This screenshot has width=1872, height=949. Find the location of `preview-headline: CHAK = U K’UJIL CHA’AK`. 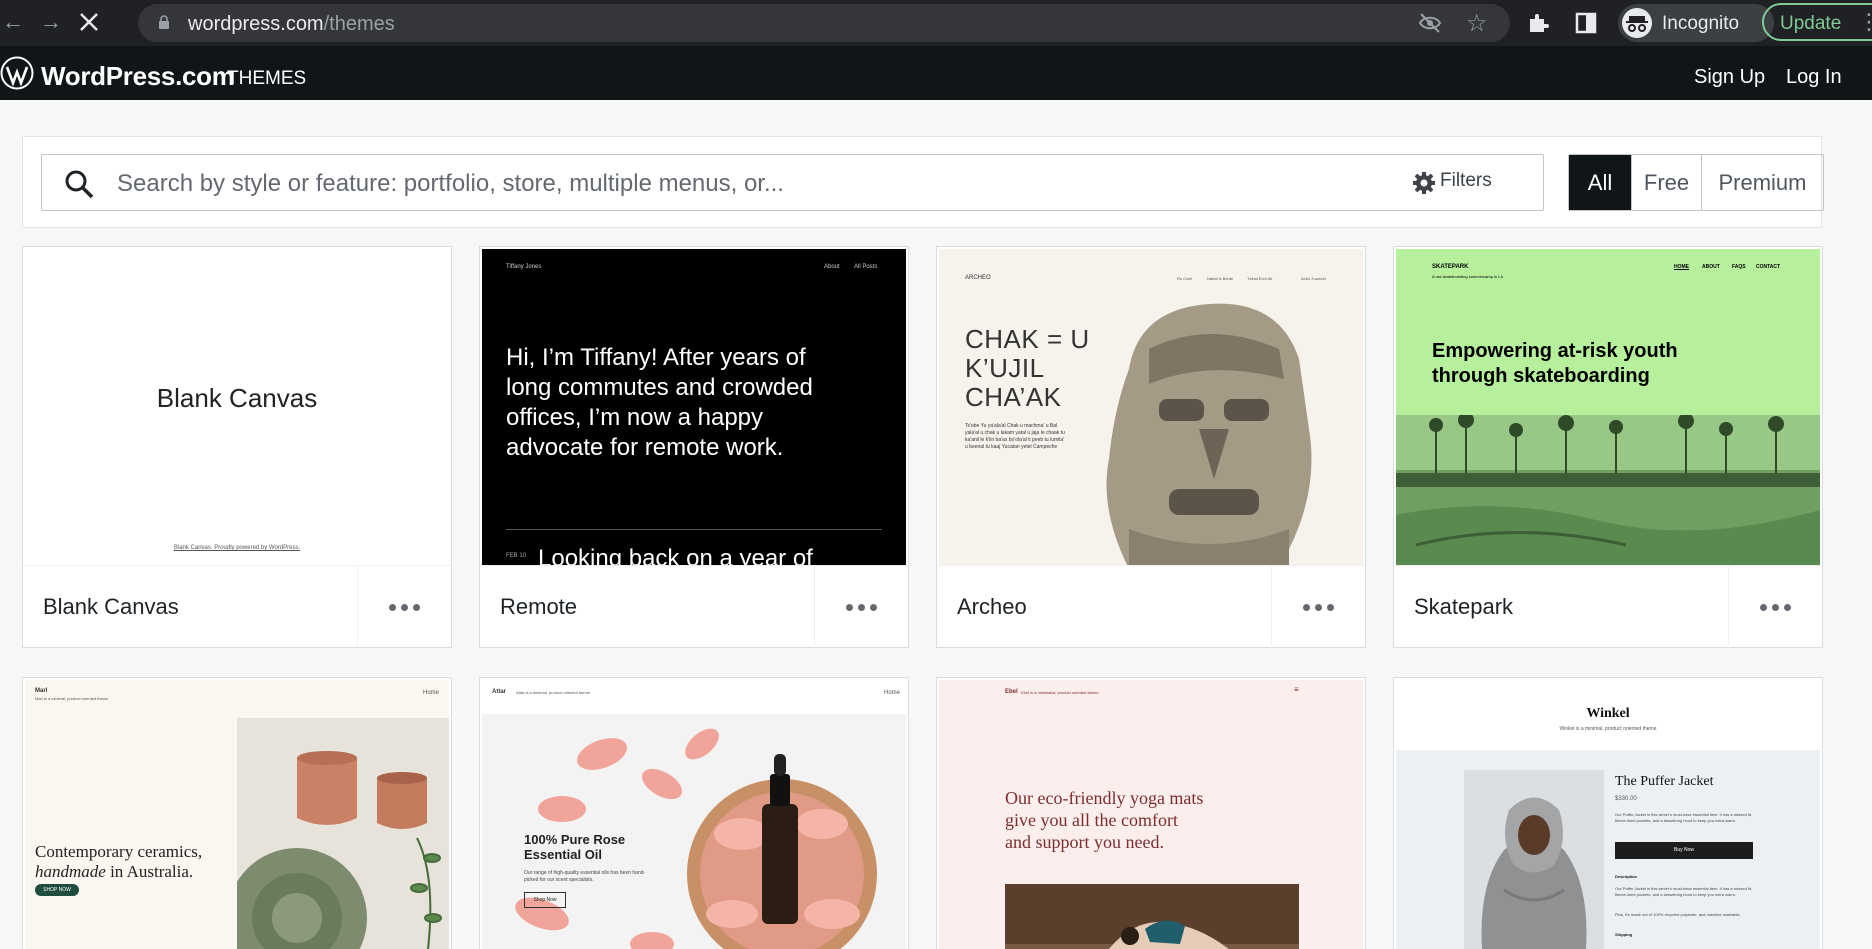

preview-headline: CHAK = U K’UJIL CHA’AK is located at coordinates (1027, 368).